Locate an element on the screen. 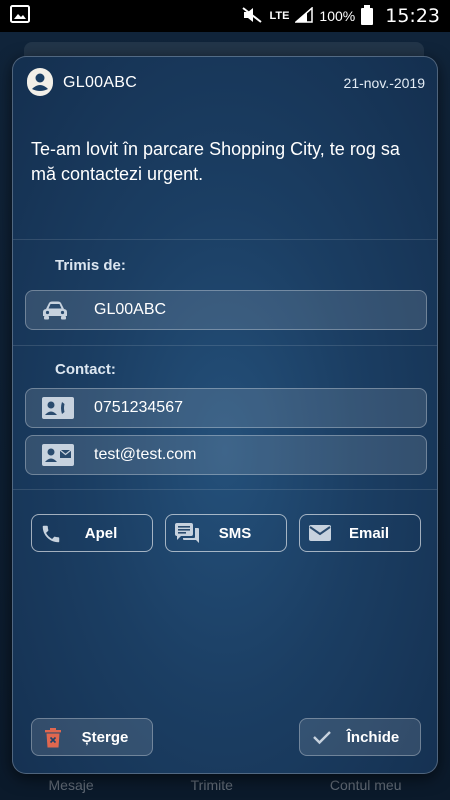 This screenshot has height=800, width=450. nav-item-account: Contul meu is located at coordinates (365, 785).